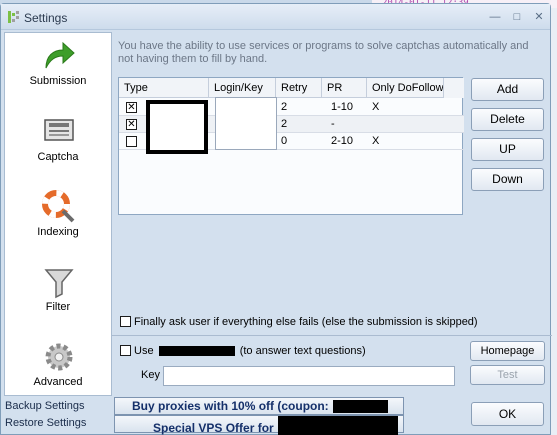 This screenshot has height=435, width=557. I want to click on close-button: ✕, so click(539, 17).